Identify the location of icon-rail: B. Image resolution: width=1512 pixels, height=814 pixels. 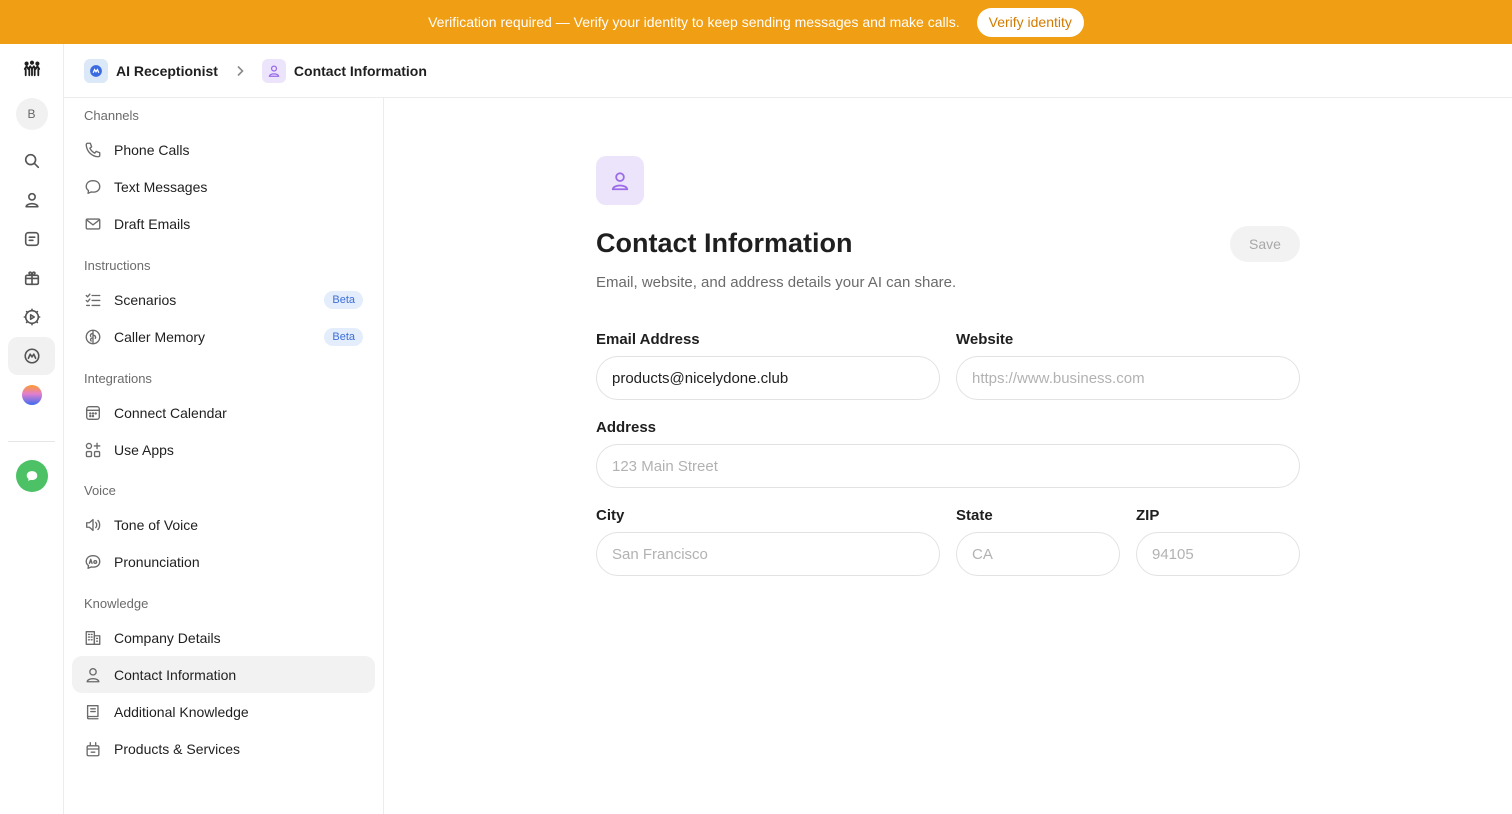
(32, 429).